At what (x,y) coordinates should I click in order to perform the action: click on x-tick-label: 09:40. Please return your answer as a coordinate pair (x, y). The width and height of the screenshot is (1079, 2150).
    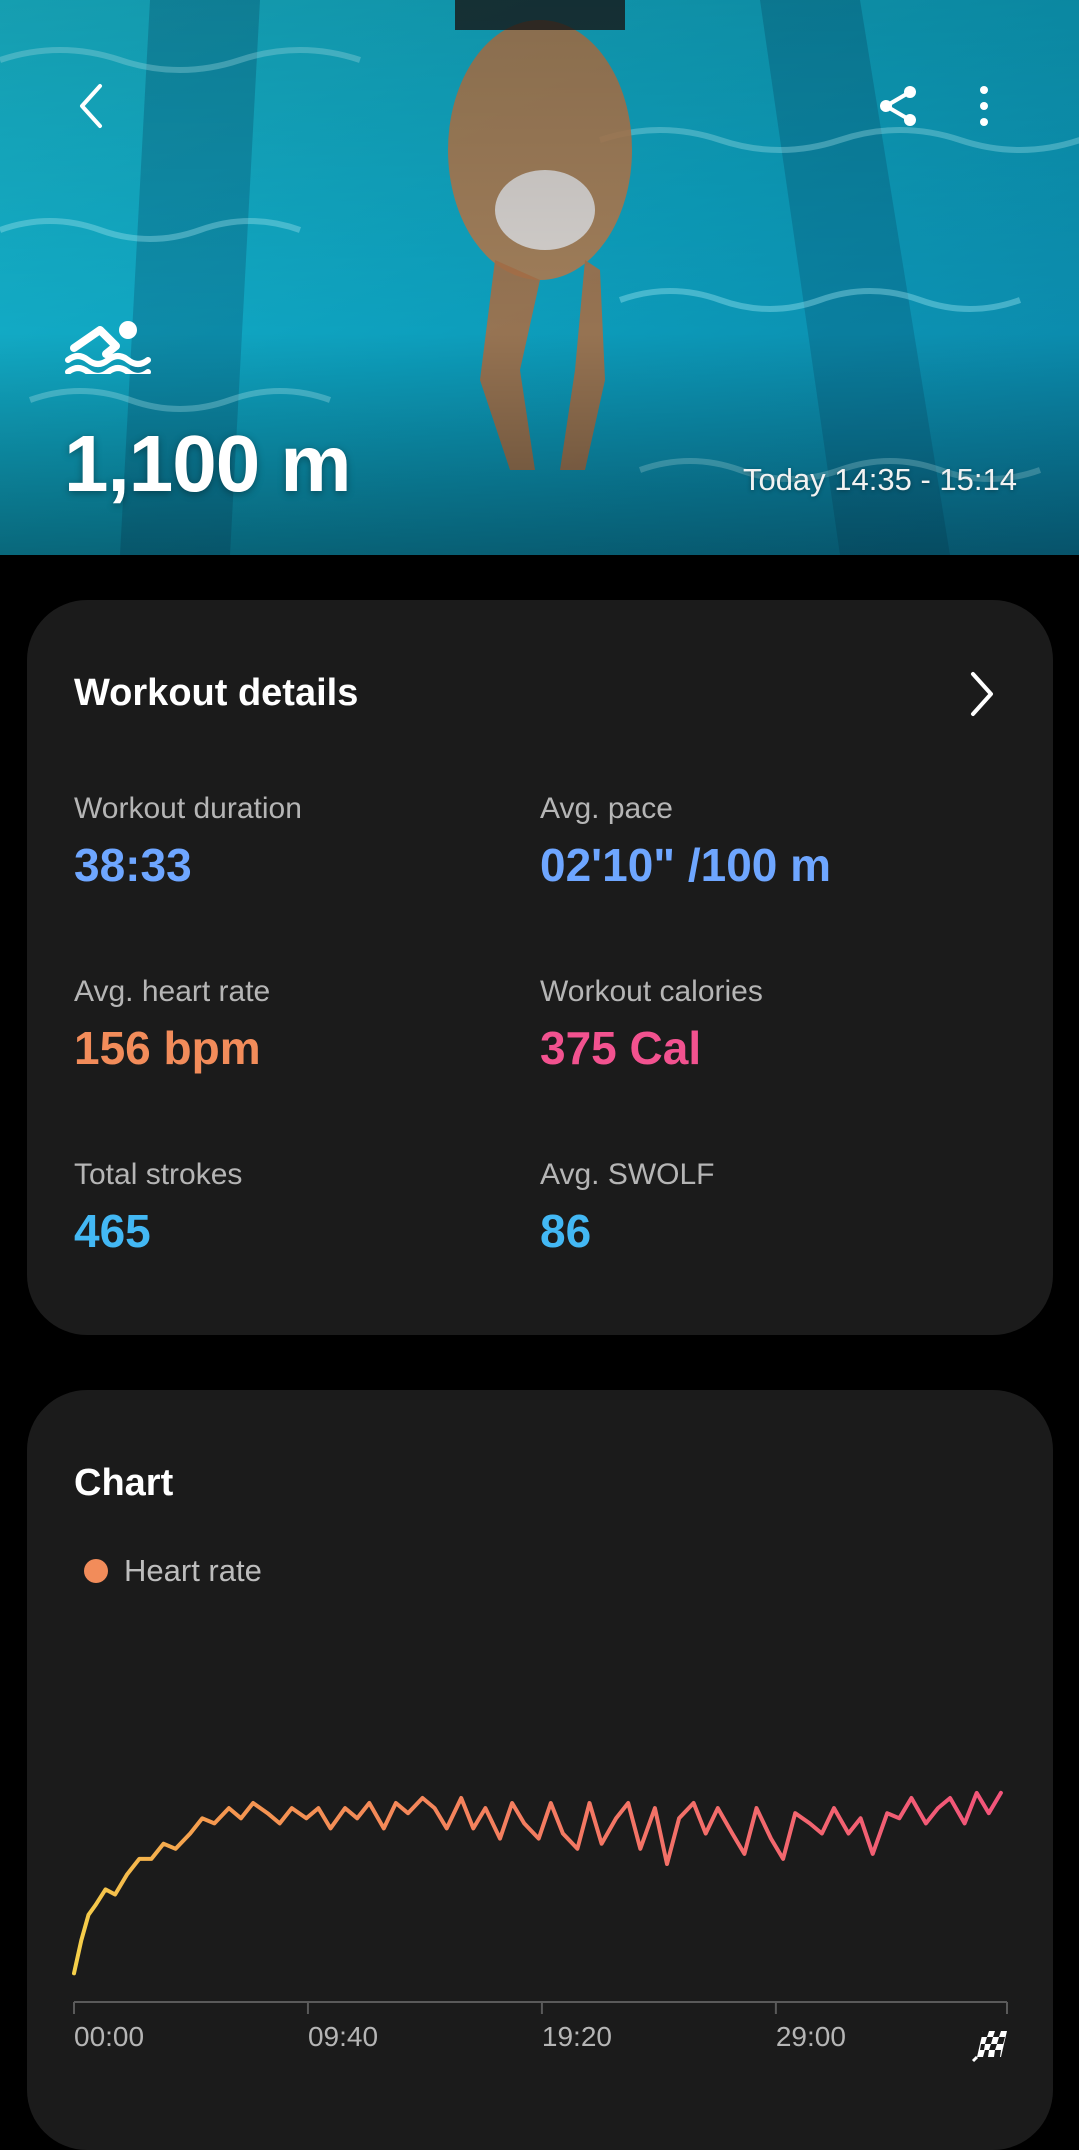
    Looking at the image, I should click on (343, 2036).